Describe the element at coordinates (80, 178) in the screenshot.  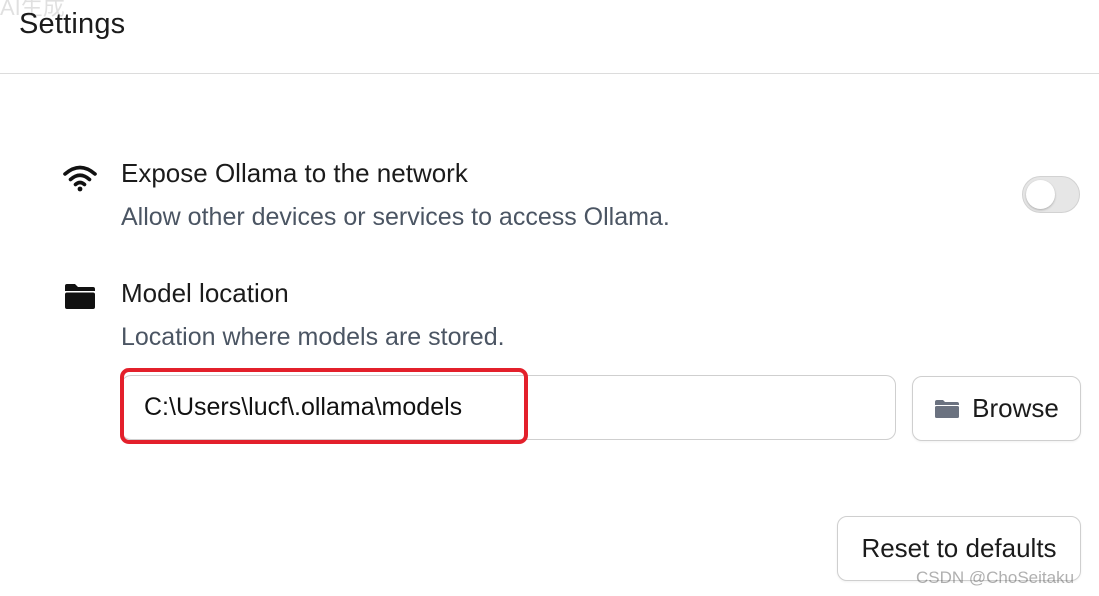
I see `wifi-icon` at that location.